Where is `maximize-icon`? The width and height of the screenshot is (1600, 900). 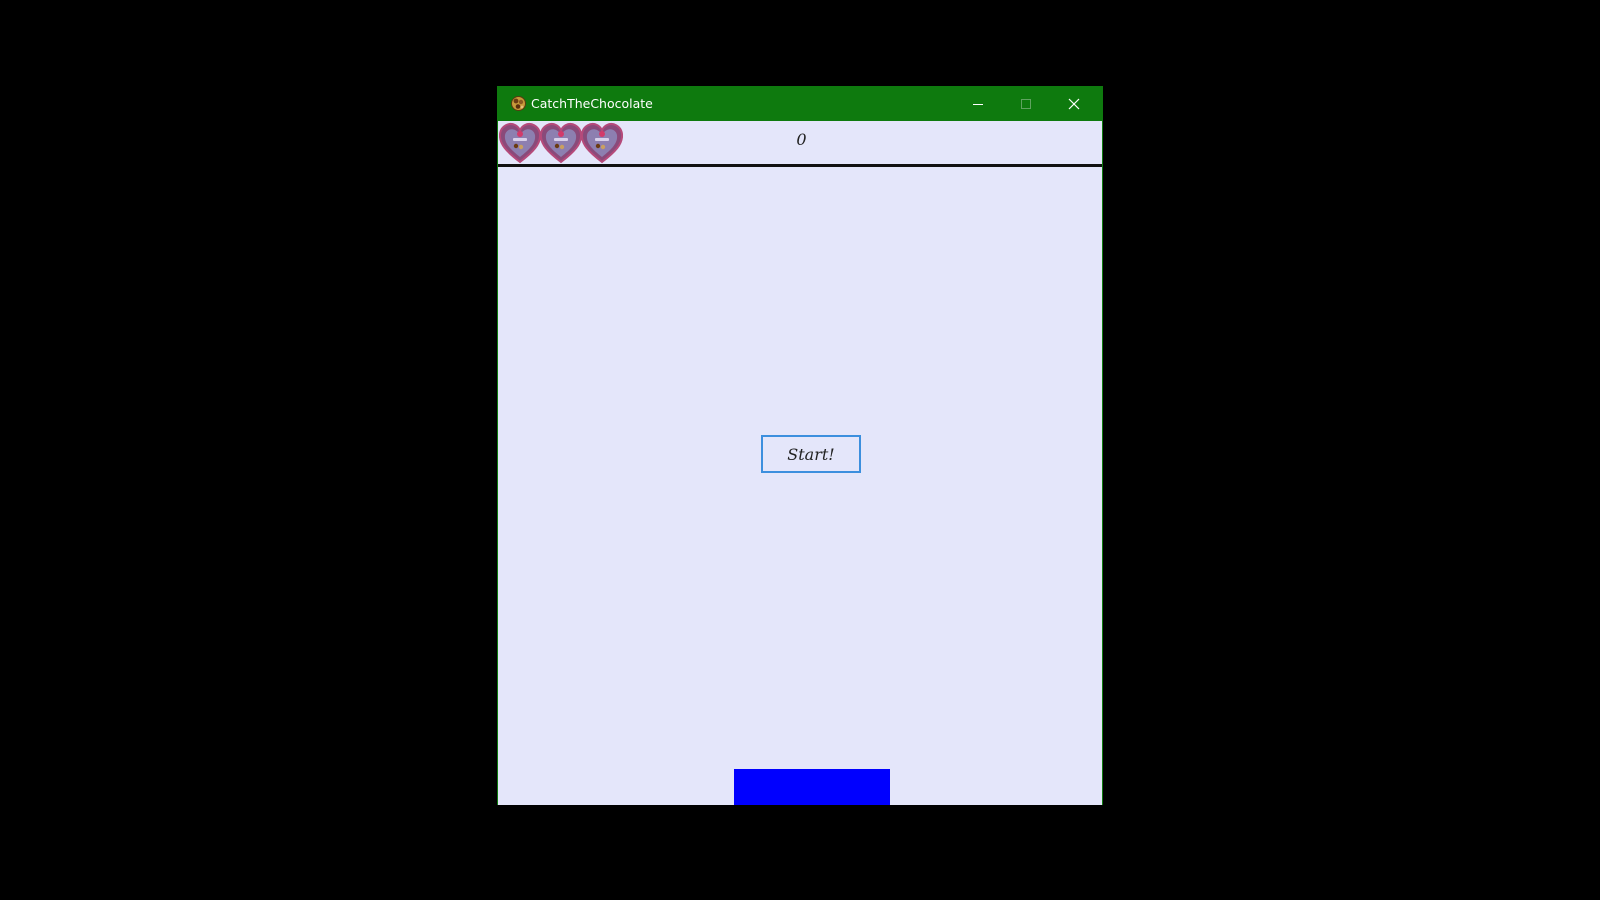 maximize-icon is located at coordinates (1026, 103).